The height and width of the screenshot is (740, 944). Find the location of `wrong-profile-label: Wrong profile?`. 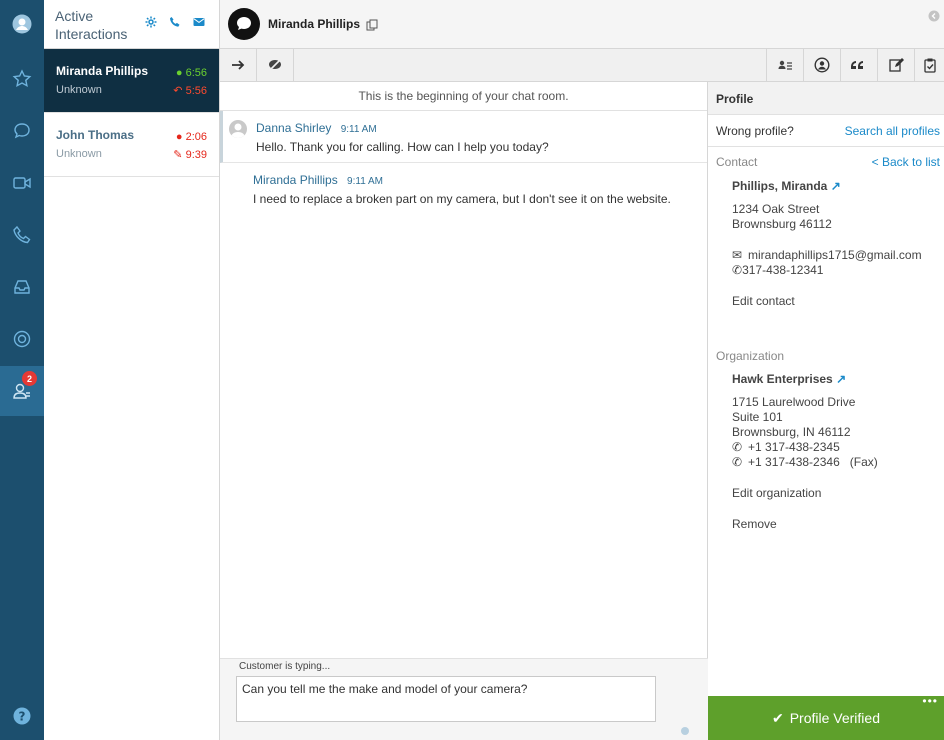

wrong-profile-label: Wrong profile? is located at coordinates (755, 131).